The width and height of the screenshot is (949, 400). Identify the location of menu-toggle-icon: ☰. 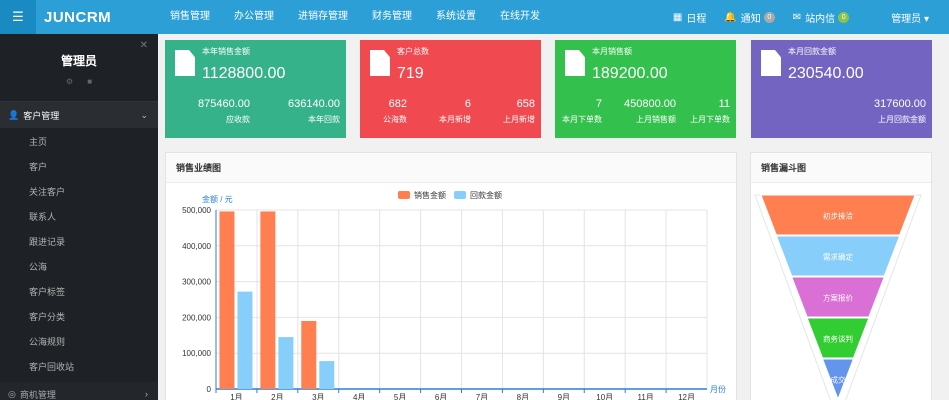
(18, 16).